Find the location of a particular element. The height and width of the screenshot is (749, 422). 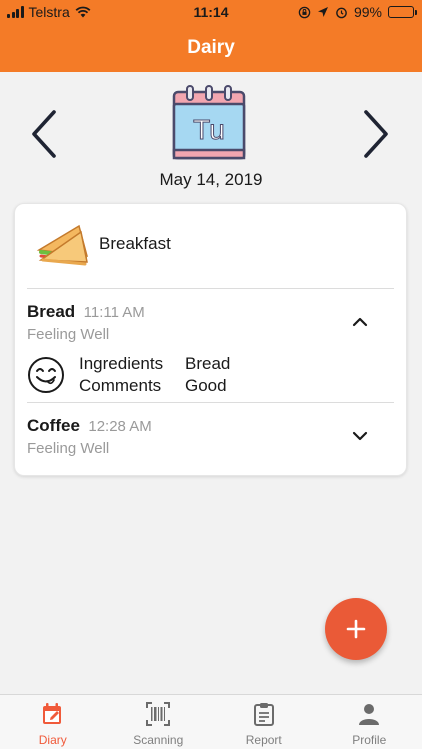

date-label: May 14, 2019 is located at coordinates (211, 179).